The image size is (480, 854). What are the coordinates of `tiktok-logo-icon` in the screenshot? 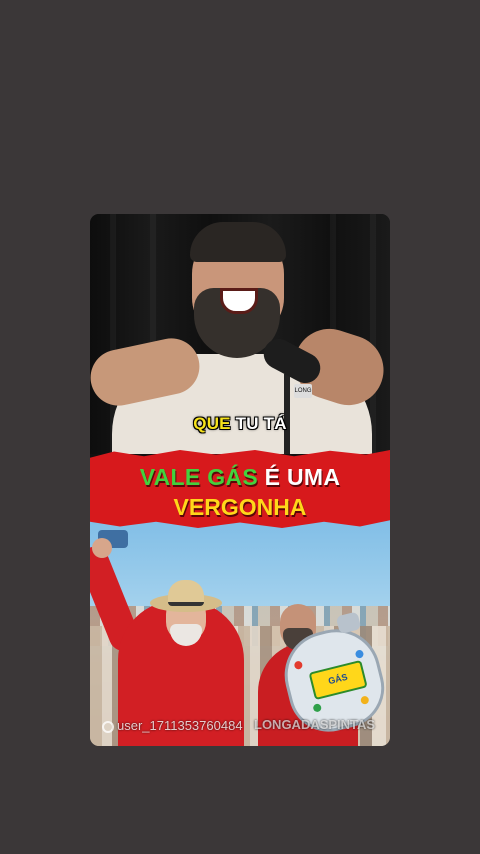 It's located at (108, 727).